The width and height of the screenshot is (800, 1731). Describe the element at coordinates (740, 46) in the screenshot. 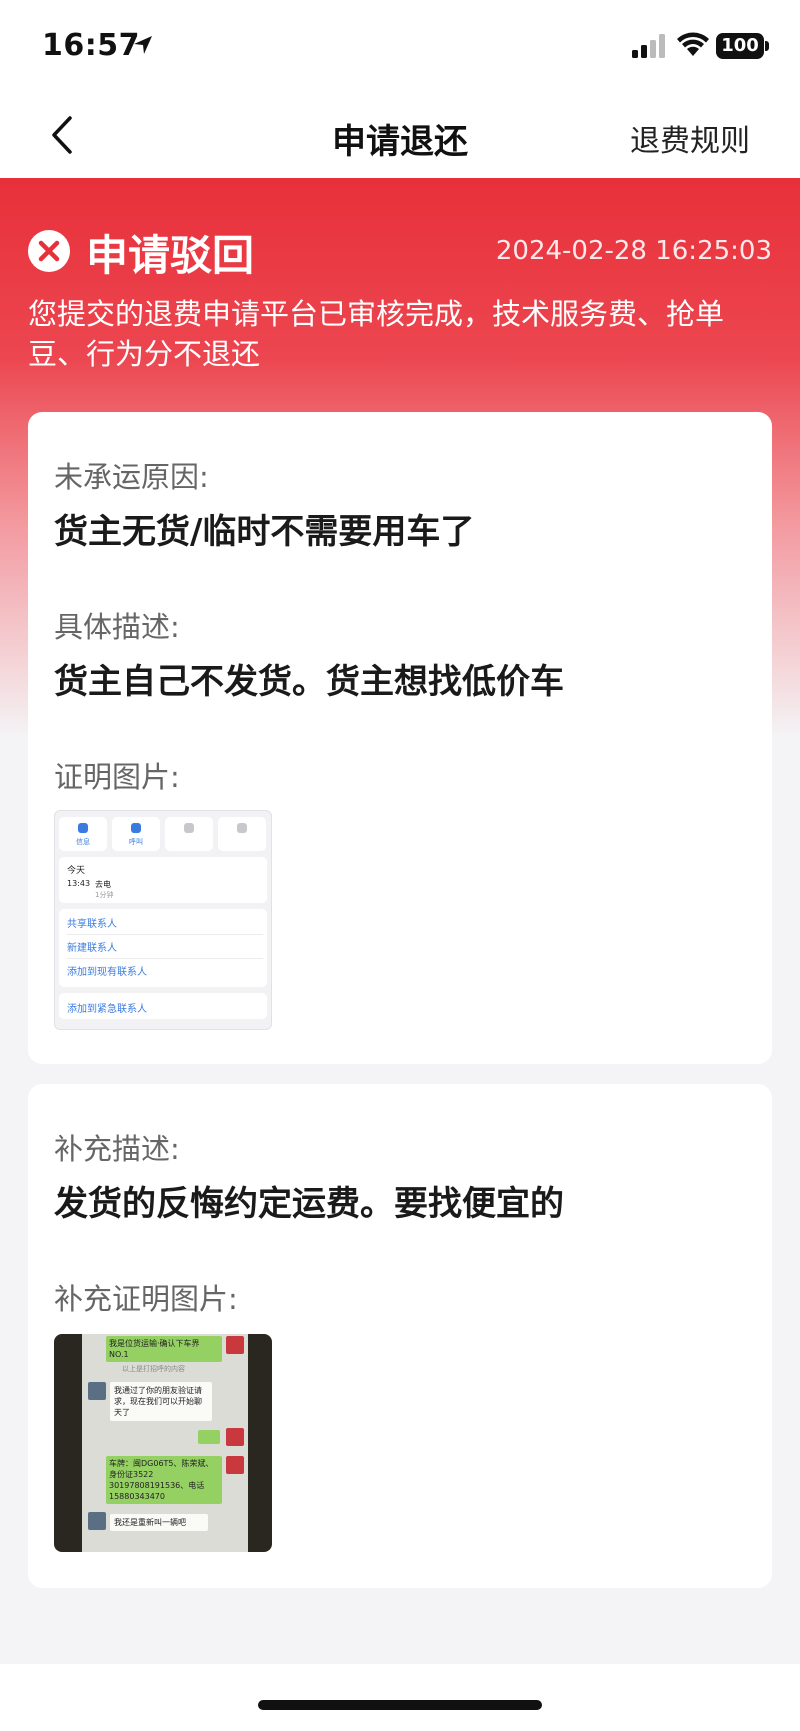

I see `battery-icon: 100` at that location.